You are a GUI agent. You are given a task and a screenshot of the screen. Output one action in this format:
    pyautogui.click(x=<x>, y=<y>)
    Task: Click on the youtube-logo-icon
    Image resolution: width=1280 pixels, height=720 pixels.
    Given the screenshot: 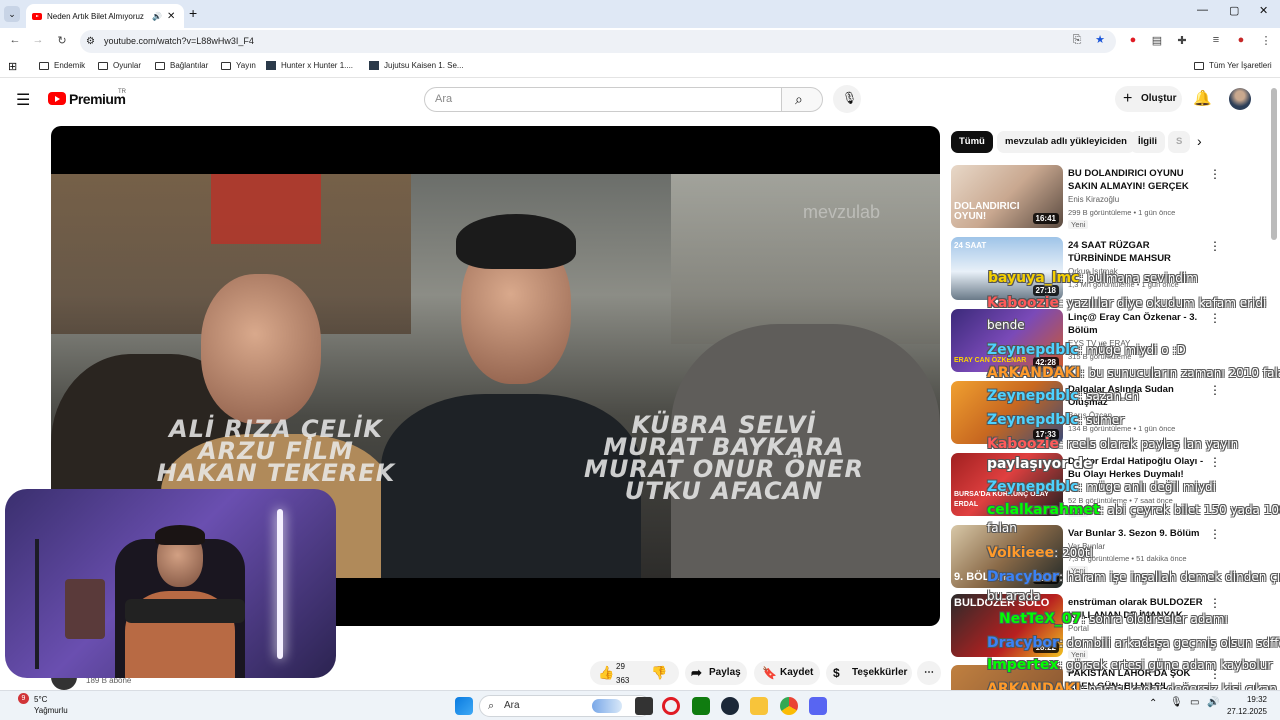 What is the action you would take?
    pyautogui.click(x=57, y=98)
    